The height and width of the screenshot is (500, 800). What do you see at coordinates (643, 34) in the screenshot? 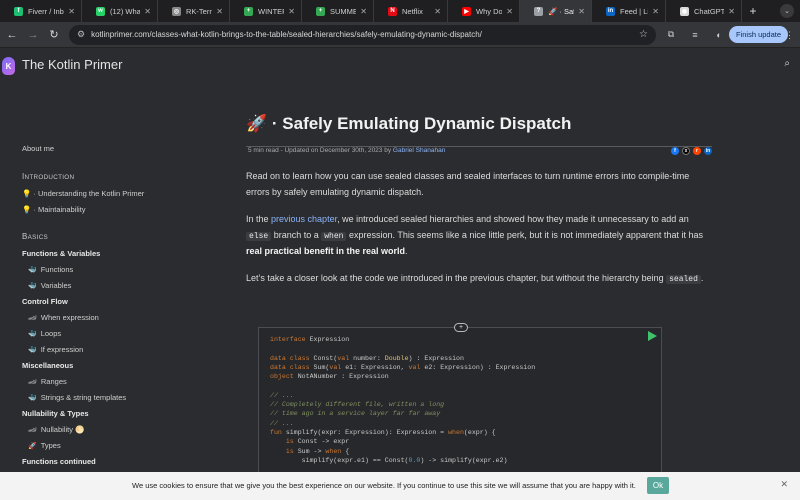
I see `bookmark-star-icon: ☆` at bounding box center [643, 34].